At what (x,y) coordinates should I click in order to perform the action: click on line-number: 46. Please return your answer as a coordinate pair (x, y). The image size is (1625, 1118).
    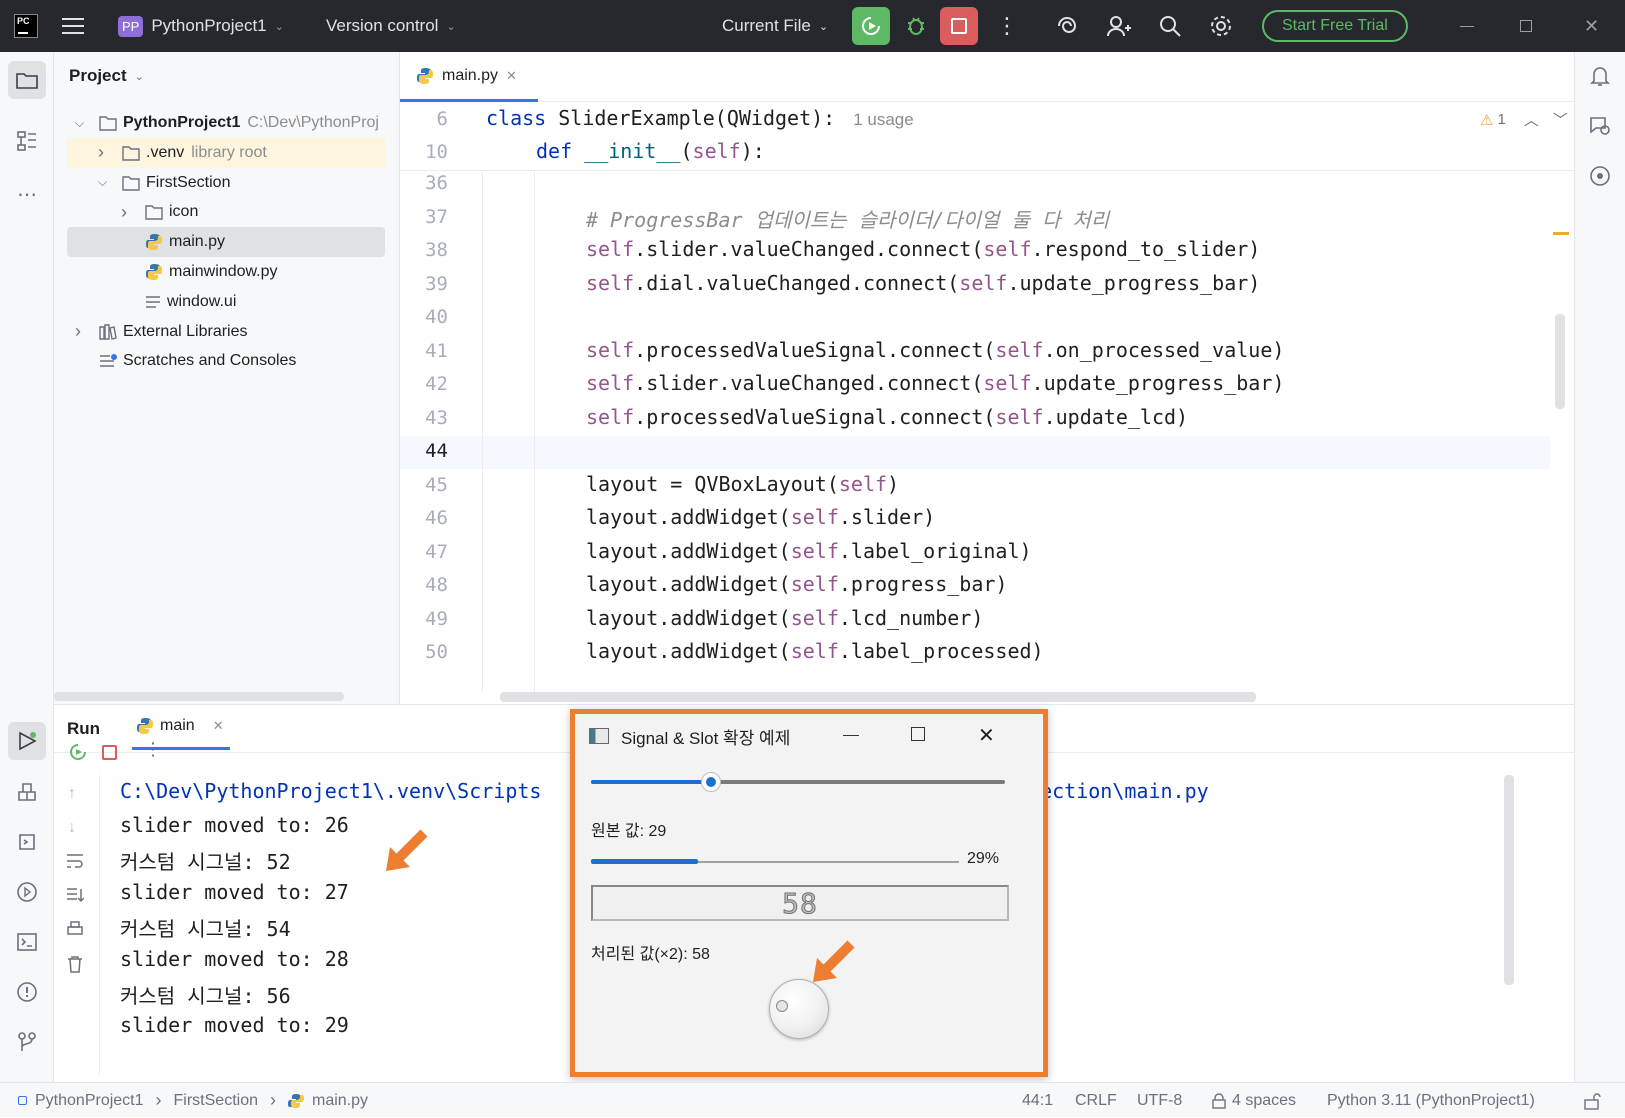
    Looking at the image, I should click on (436, 518).